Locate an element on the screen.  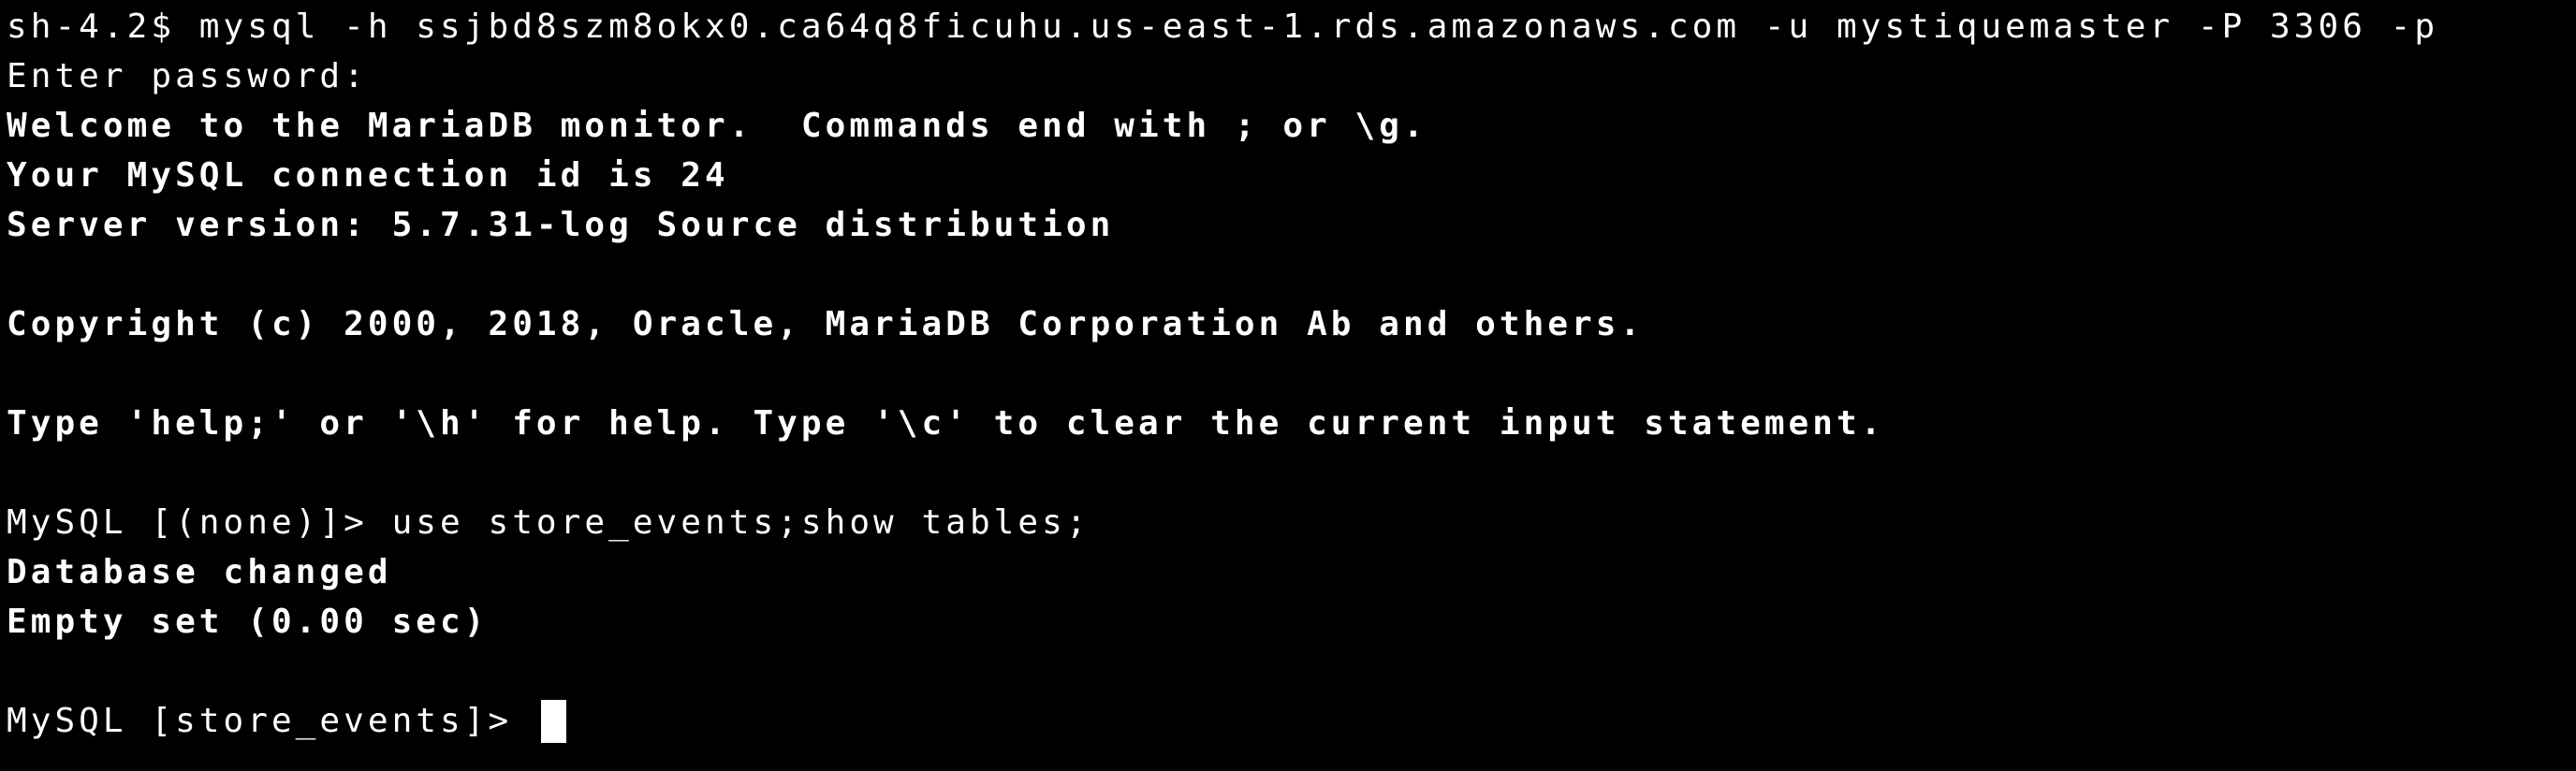
terminal-line-connection-id: Your MySQL connection id is 24 is located at coordinates (368, 175).